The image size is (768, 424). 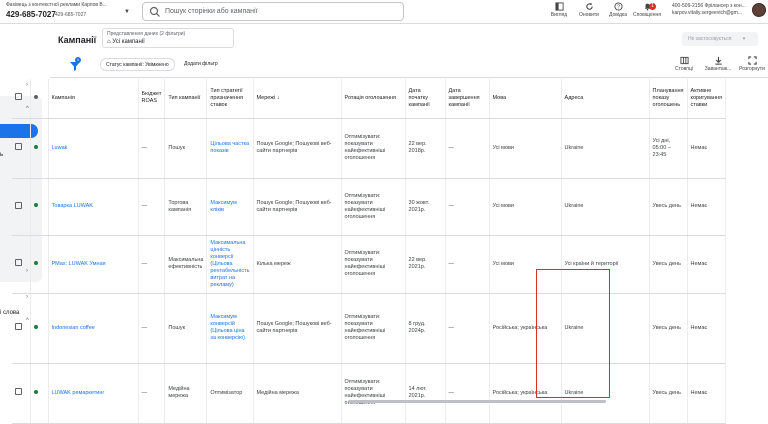 I want to click on header-select-all, so click(x=21, y=99).